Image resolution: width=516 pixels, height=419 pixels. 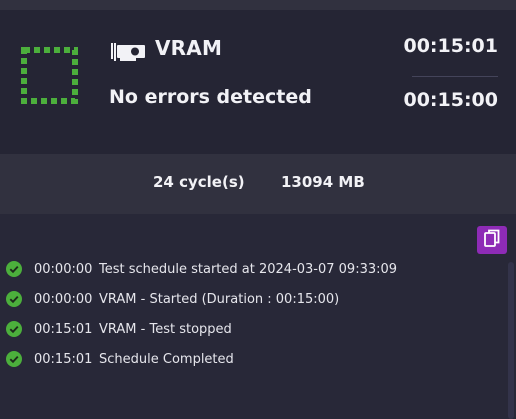 I want to click on copy-log-button, so click(x=492, y=240).